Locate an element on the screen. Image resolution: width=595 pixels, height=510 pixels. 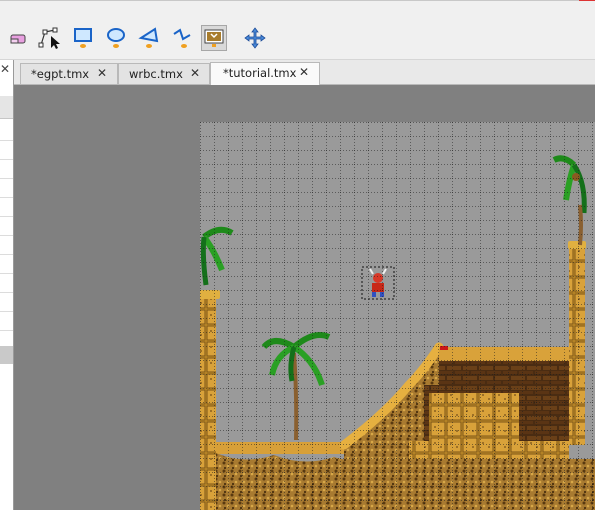
move-tool-button is located at coordinates (255, 38).